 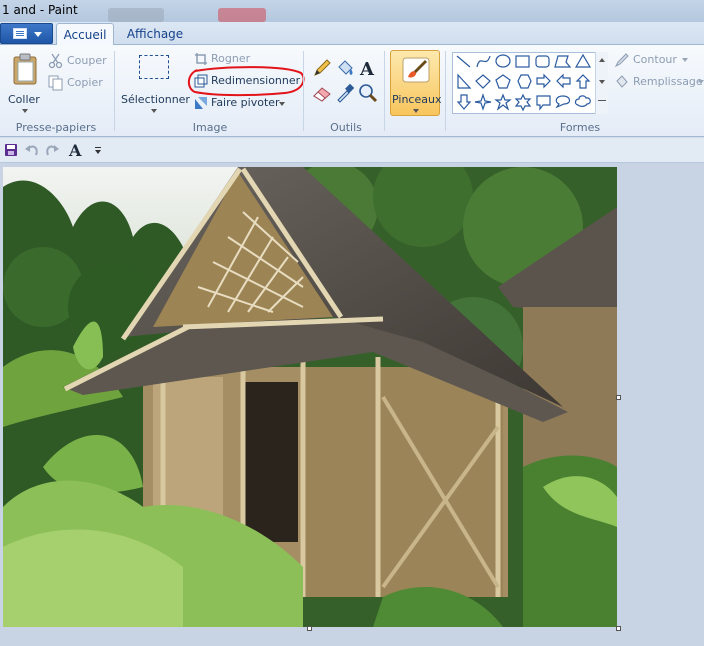 I want to click on left-arrow-shape-icon, so click(x=563, y=81).